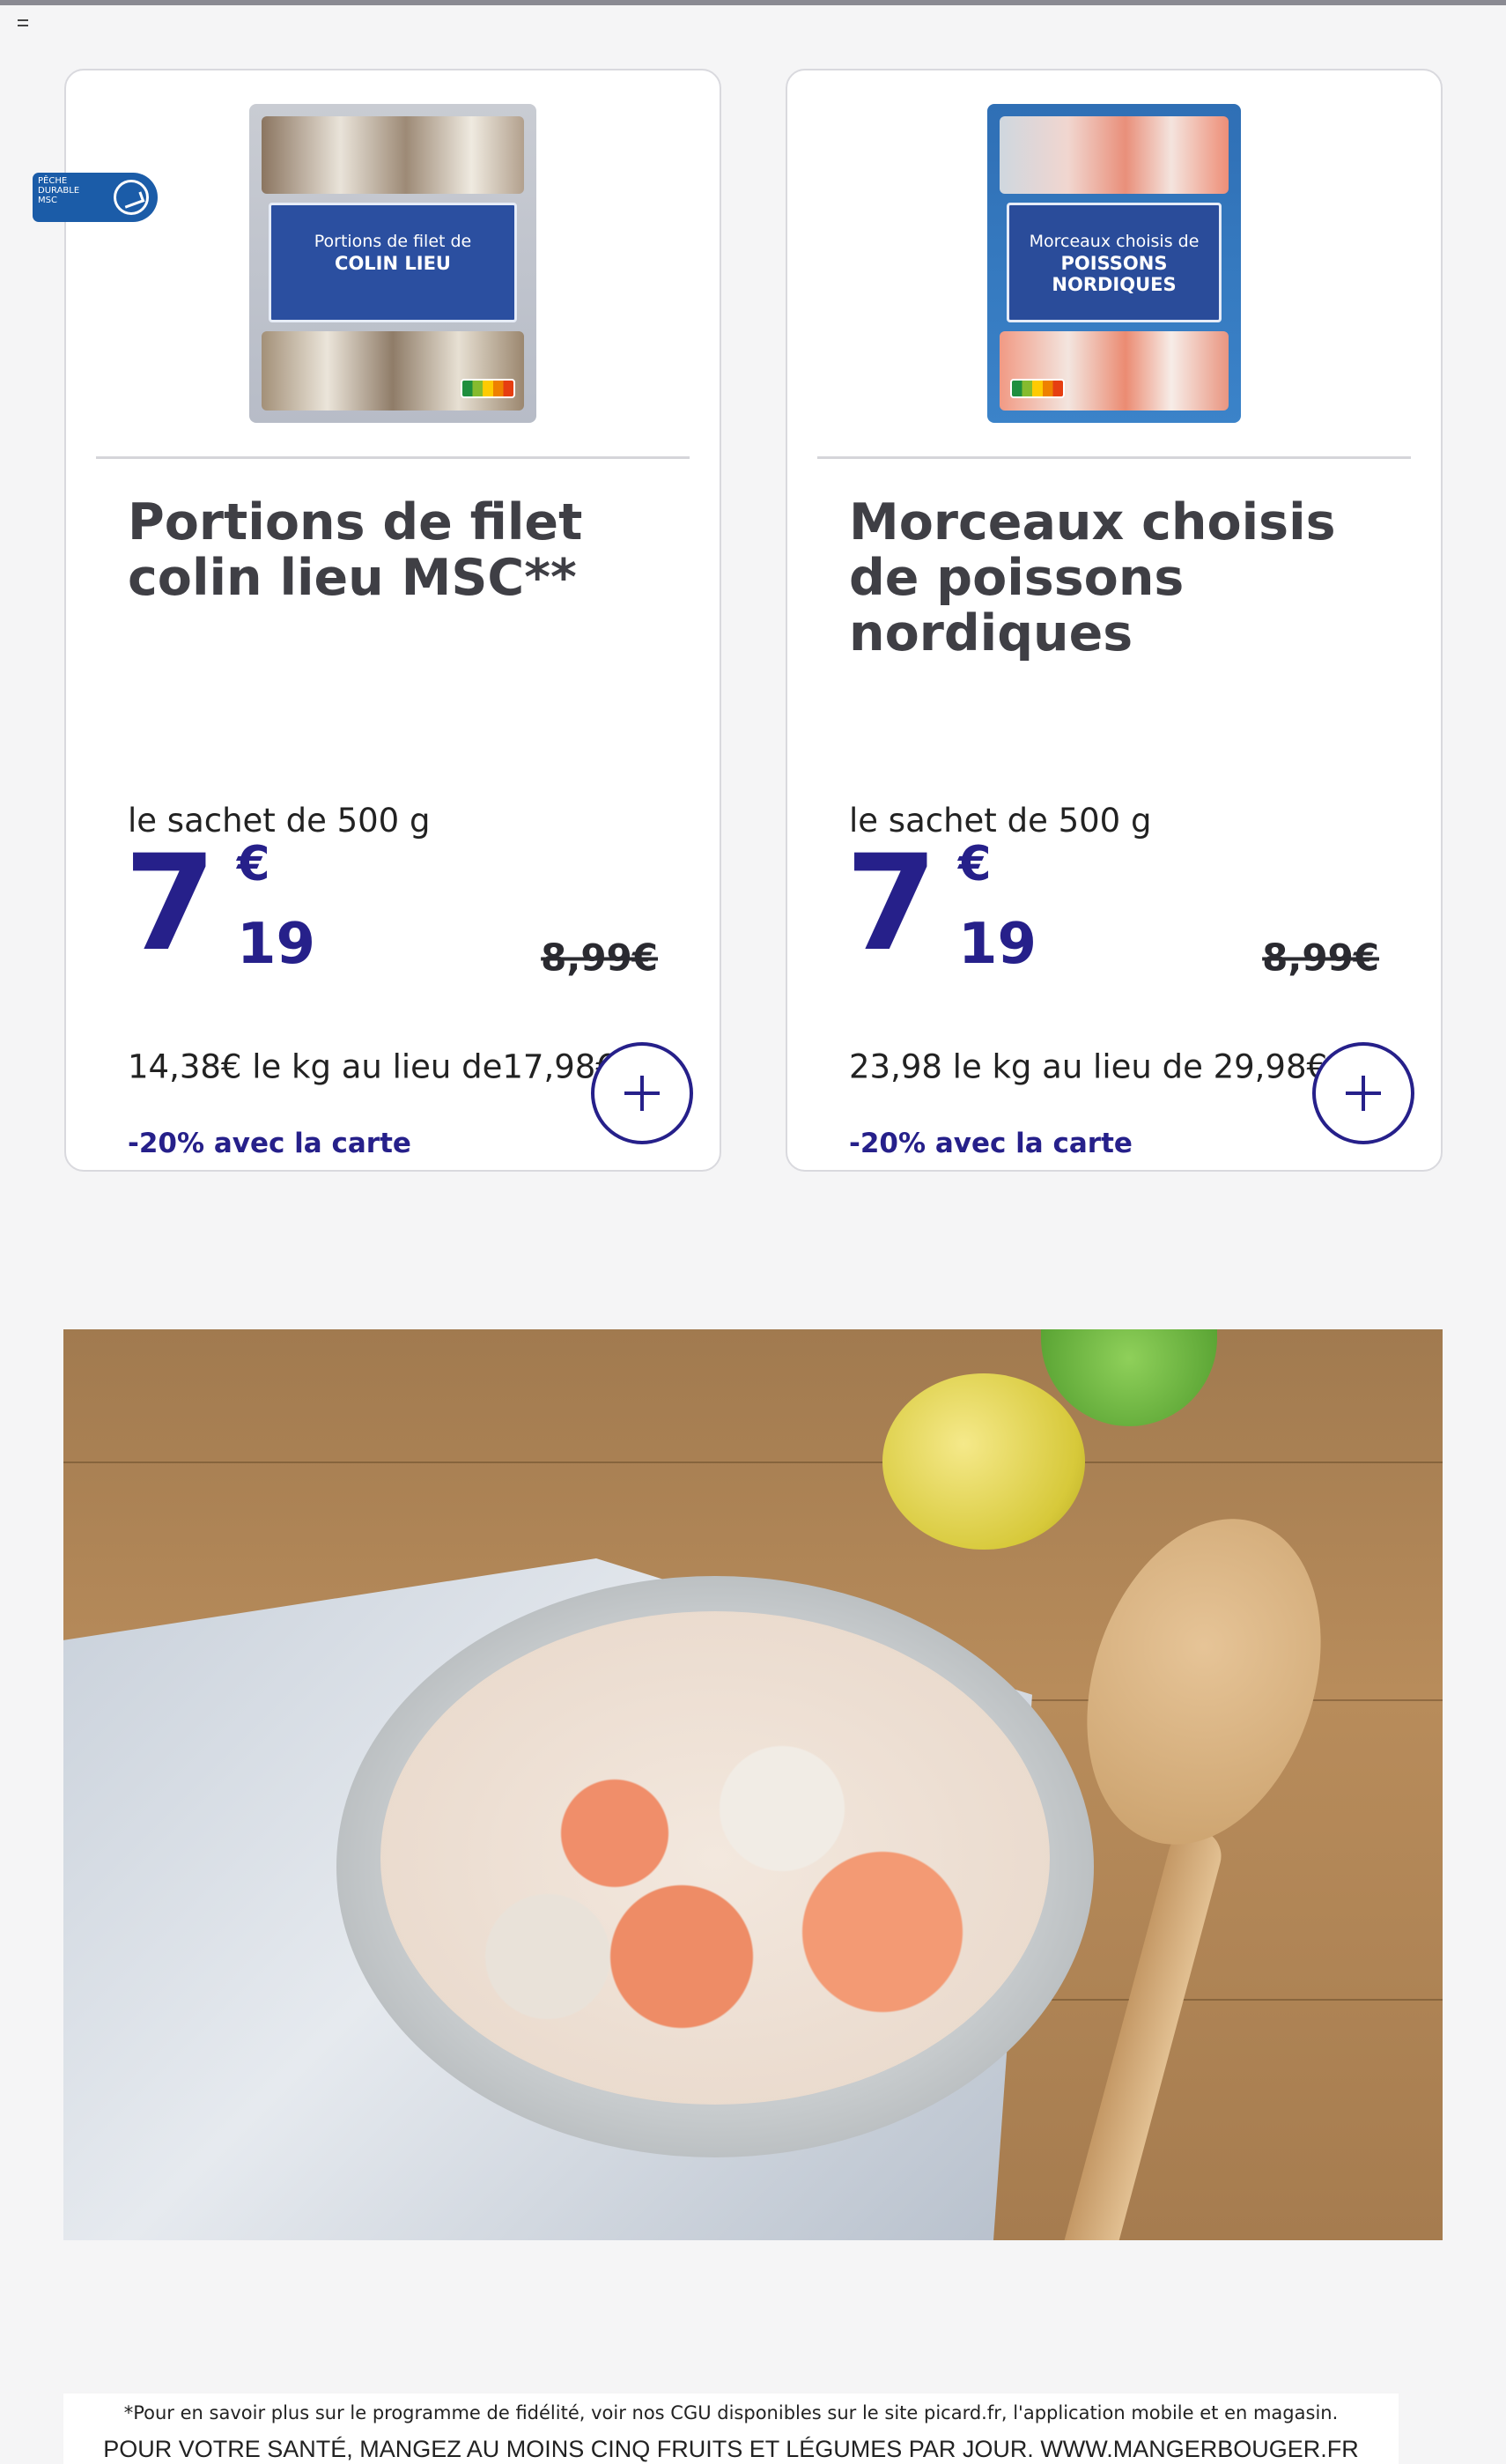  Describe the element at coordinates (1092, 577) in the screenshot. I see `product-title: Morceaux choisis de poissons nordiques` at that location.